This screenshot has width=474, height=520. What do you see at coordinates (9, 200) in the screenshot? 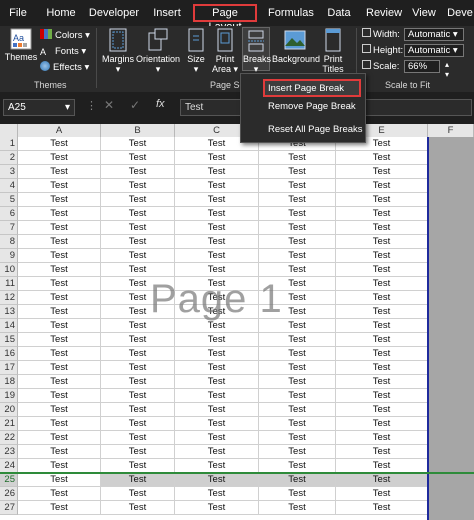
I see `row-header: 5` at bounding box center [9, 200].